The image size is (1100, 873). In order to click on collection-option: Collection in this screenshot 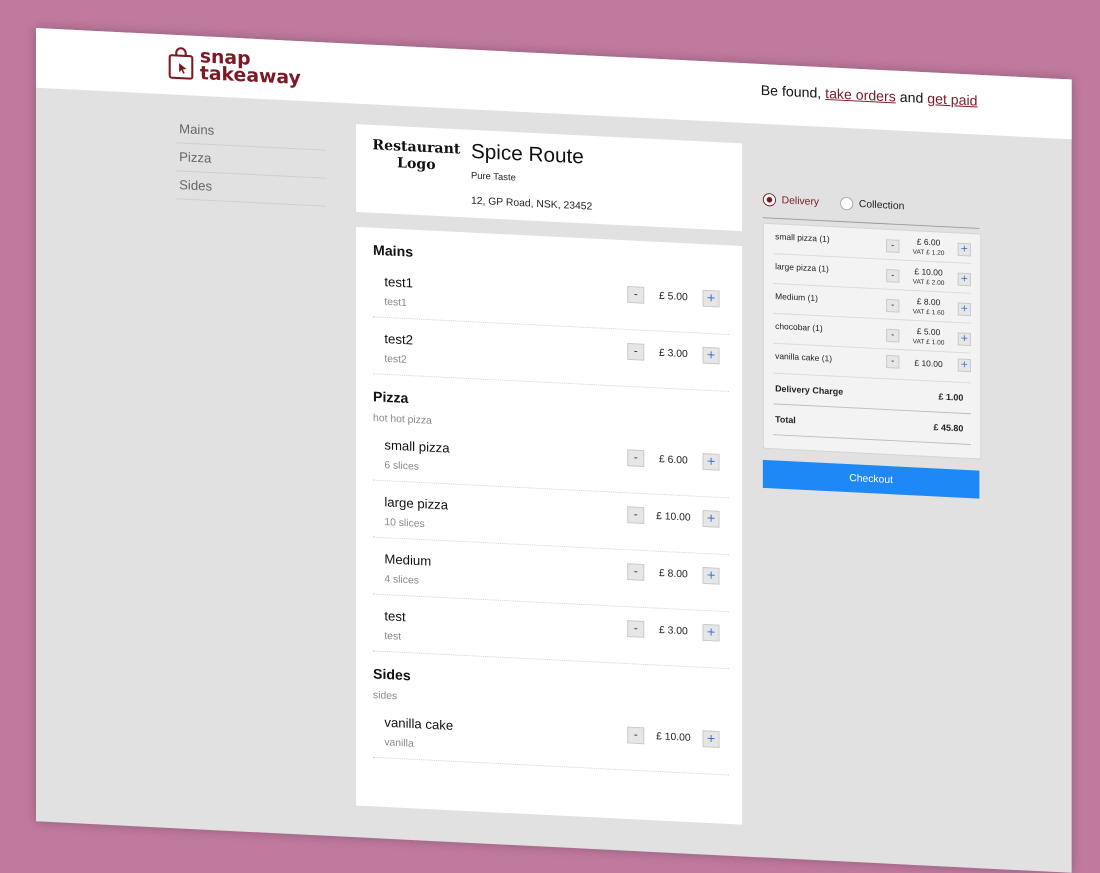, I will do `click(872, 204)`.